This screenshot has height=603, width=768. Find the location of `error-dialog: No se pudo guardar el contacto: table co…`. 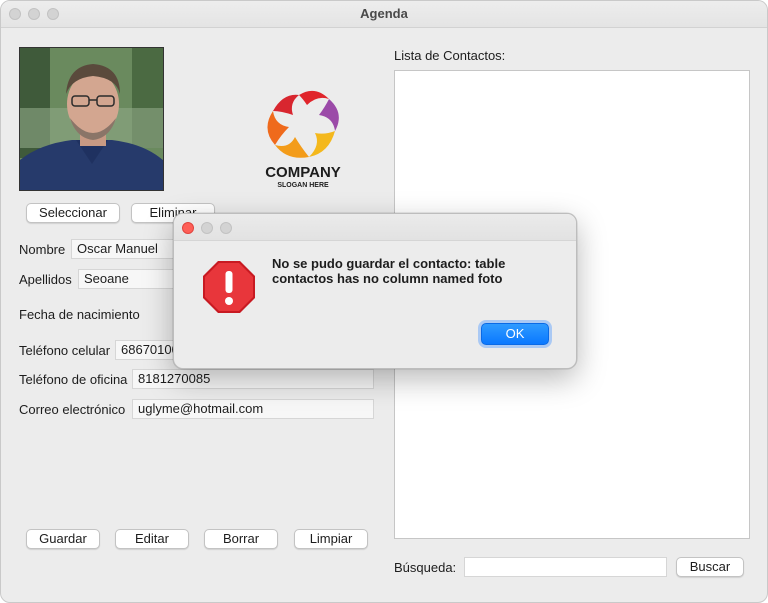

error-dialog: No se pudo guardar el contacto: table co… is located at coordinates (375, 291).